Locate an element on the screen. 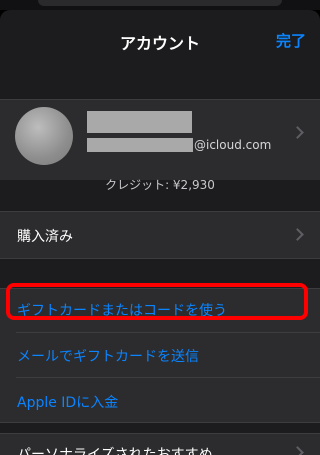 This screenshot has width=320, height=455. avatar is located at coordinates (44, 136).